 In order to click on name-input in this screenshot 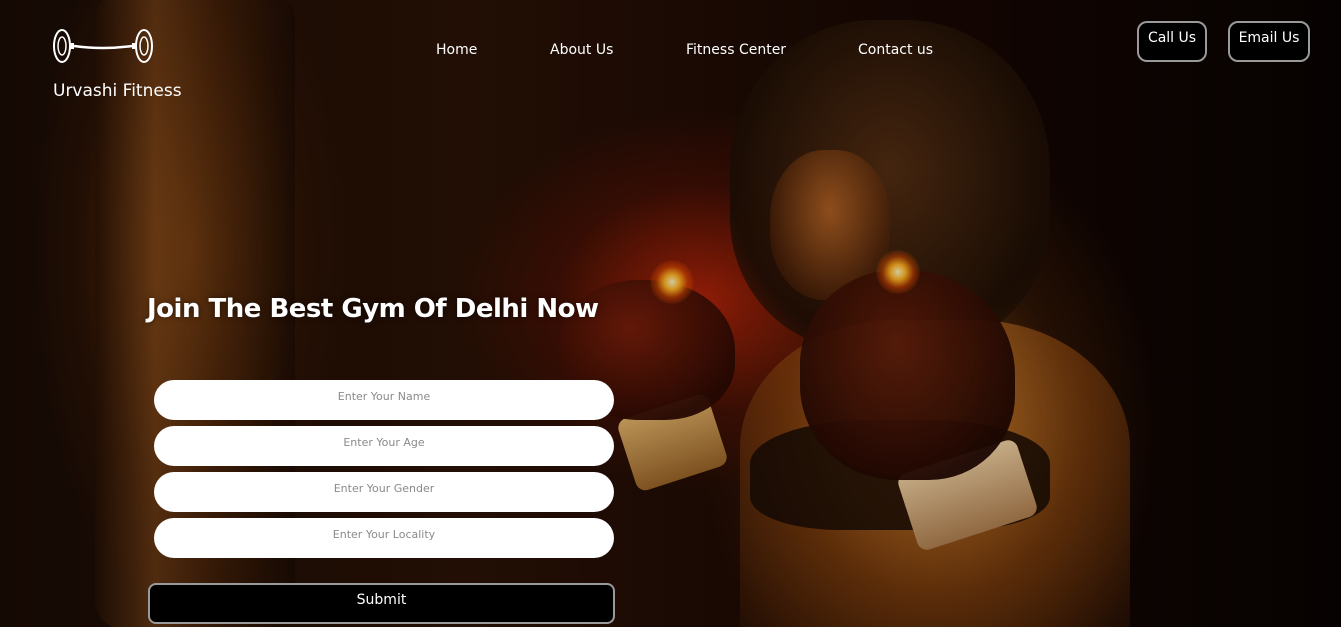, I will do `click(384, 400)`.